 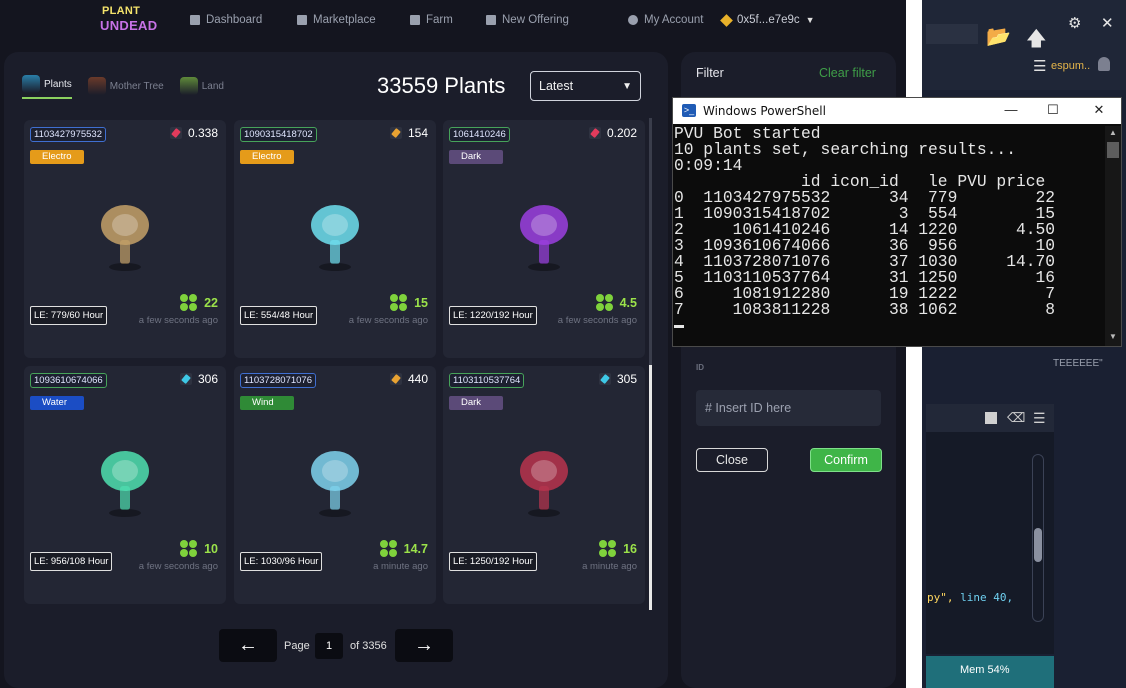 What do you see at coordinates (897, 111) in the screenshot?
I see `powershell-titlebar: >_ Windows PowerShell — ☐ ✕` at bounding box center [897, 111].